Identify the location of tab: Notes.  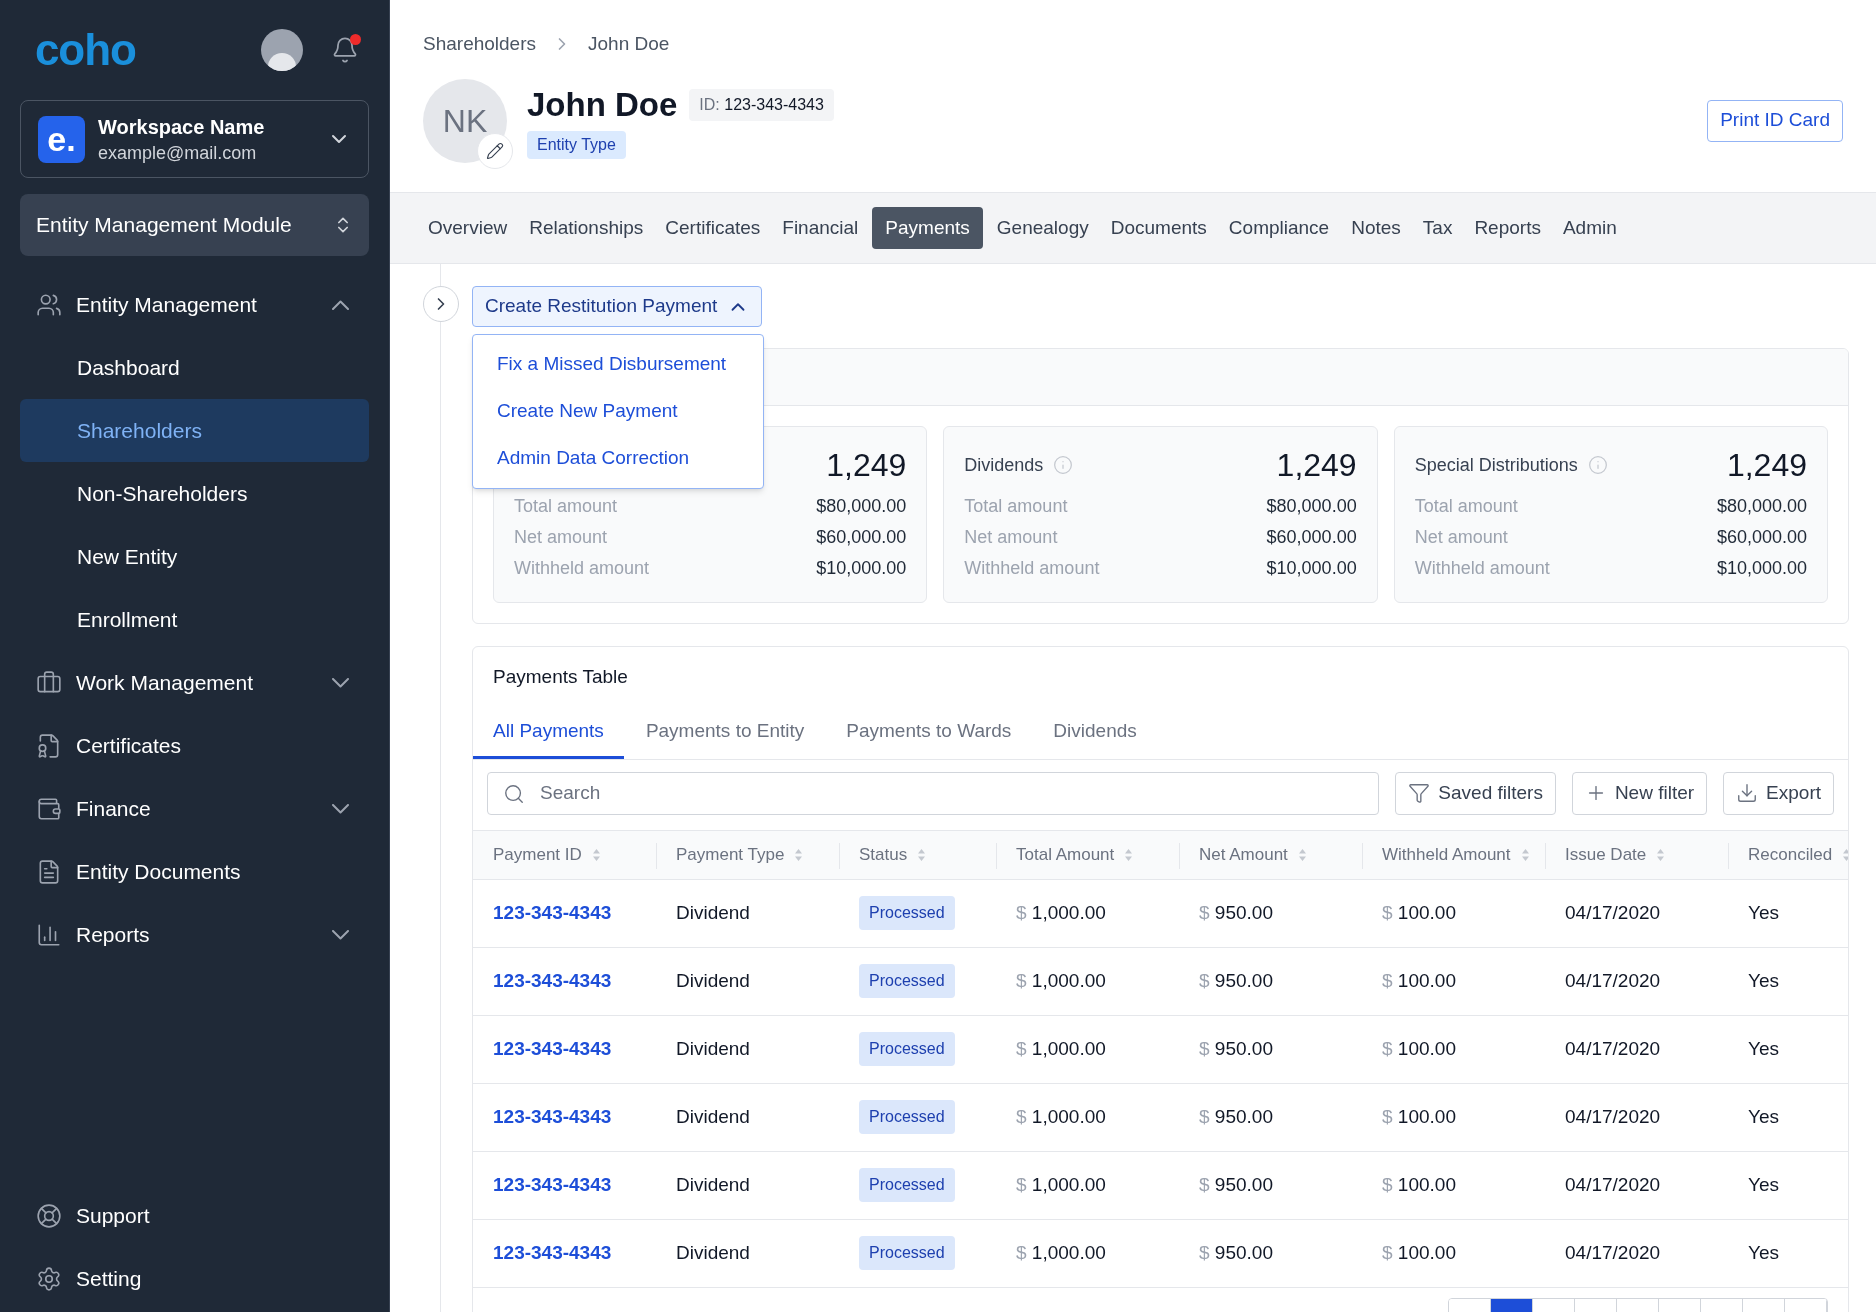
(1376, 228).